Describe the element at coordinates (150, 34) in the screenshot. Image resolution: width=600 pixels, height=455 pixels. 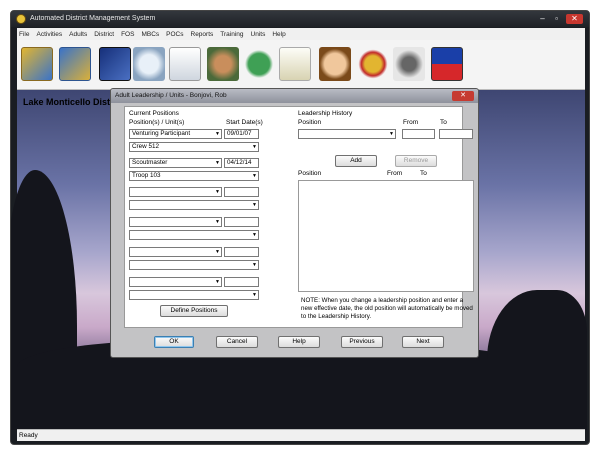
I see `menu-mbcs: MBCs` at that location.